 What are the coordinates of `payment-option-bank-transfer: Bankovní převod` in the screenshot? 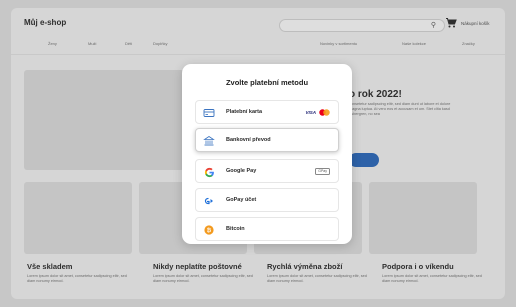 It's located at (267, 140).